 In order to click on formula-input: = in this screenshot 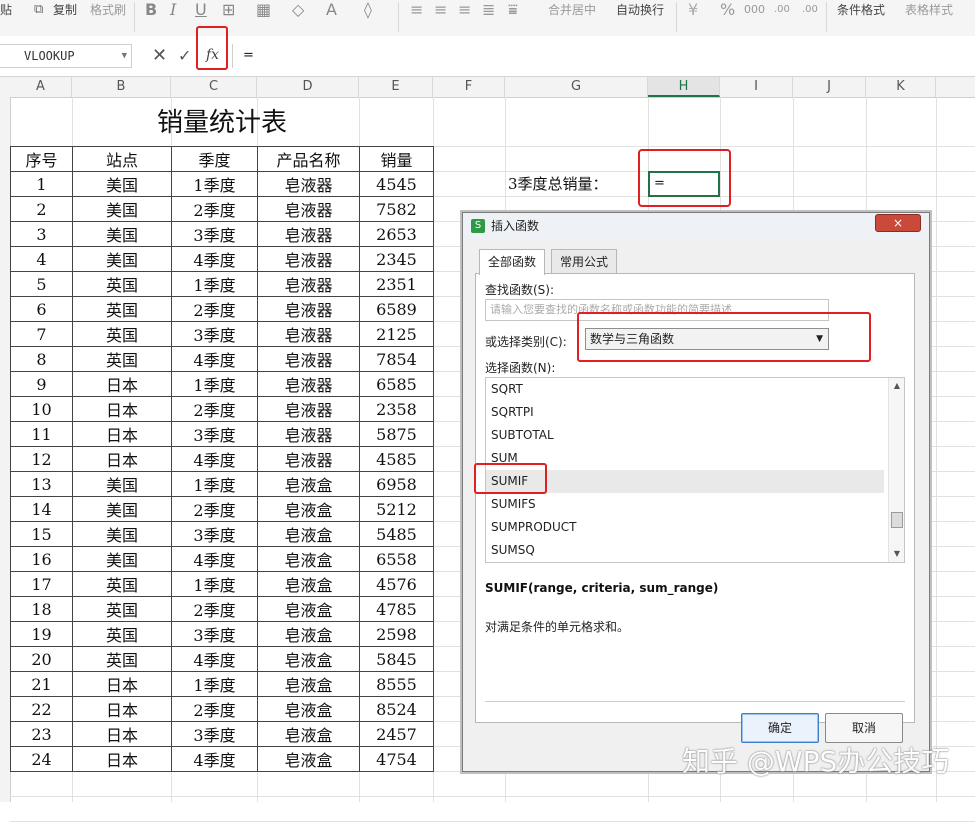, I will do `click(603, 56)`.